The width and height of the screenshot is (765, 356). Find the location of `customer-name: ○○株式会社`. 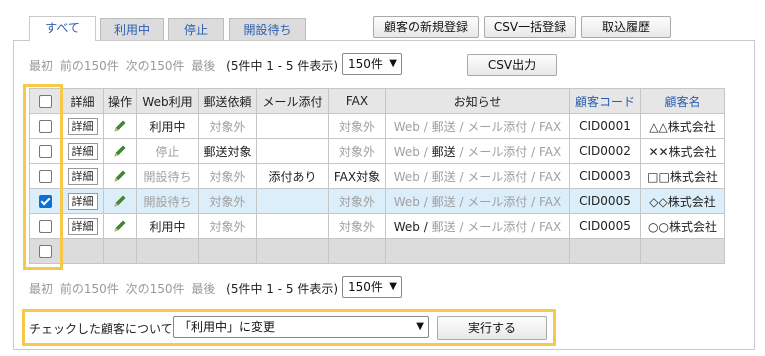

customer-name: ○○株式会社 is located at coordinates (682, 226).